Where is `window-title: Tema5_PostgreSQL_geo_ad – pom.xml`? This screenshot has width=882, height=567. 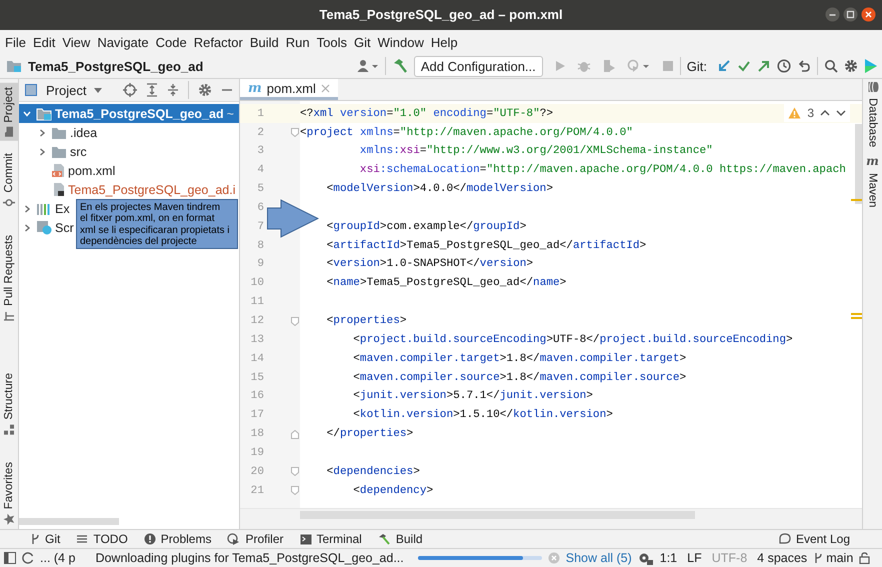 window-title: Tema5_PostgreSQL_geo_ad – pom.xml is located at coordinates (441, 14).